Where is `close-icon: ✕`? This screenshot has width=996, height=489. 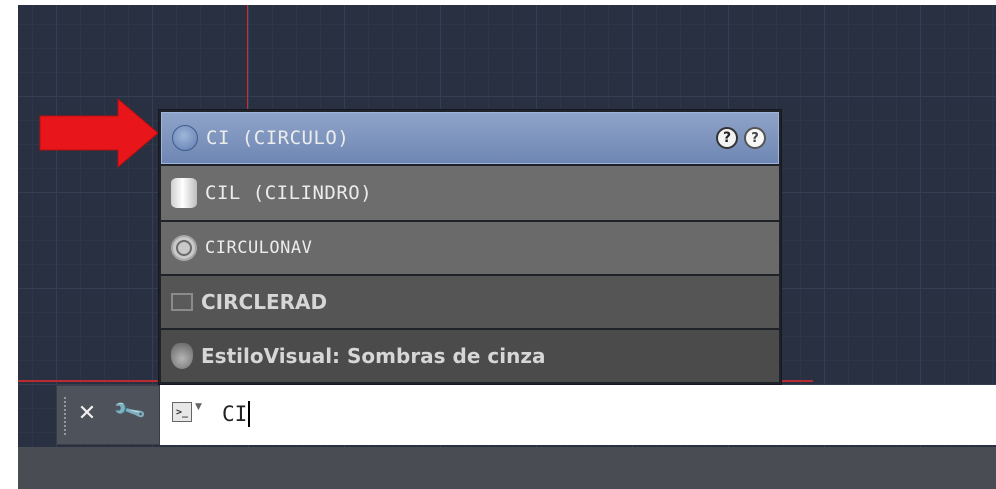 close-icon: ✕ is located at coordinates (87, 413).